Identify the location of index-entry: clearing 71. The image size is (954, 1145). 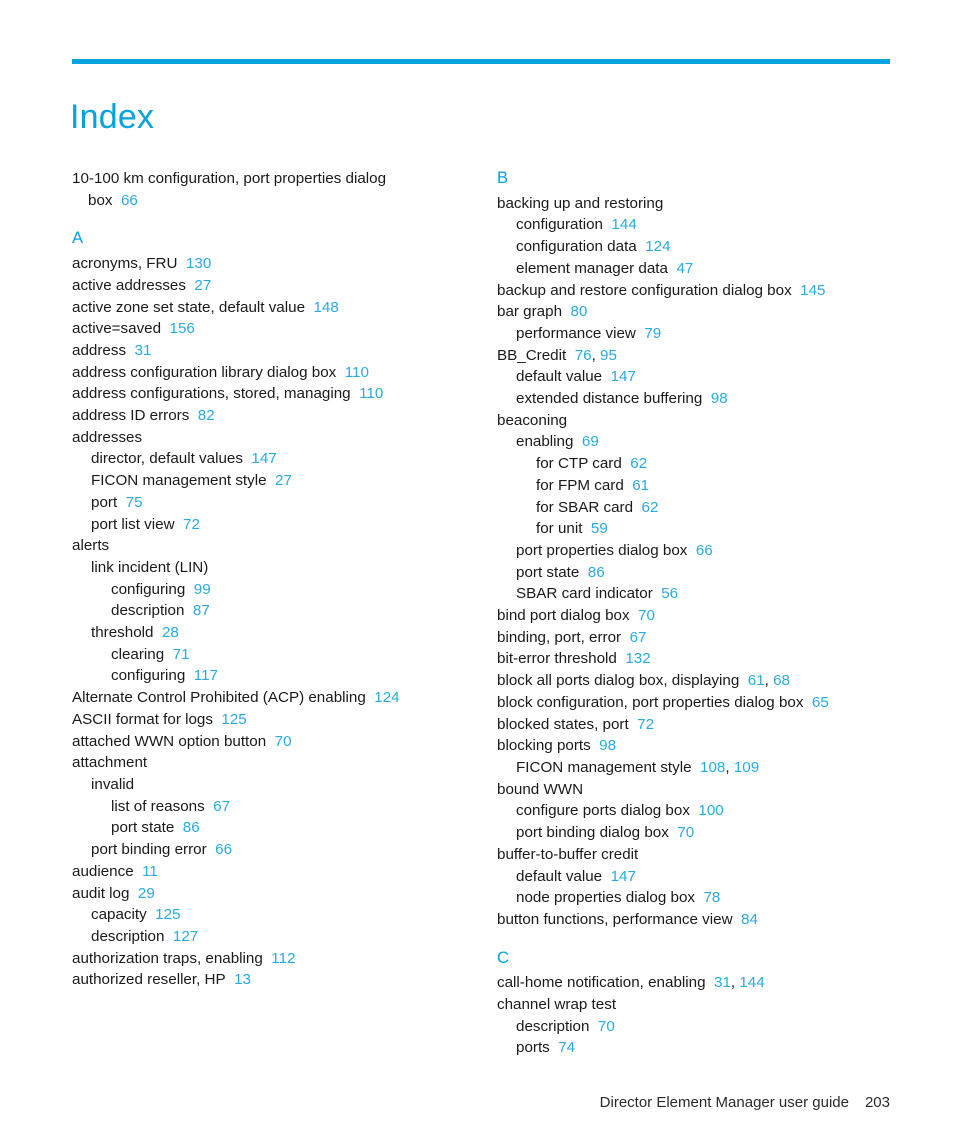
(272, 655).